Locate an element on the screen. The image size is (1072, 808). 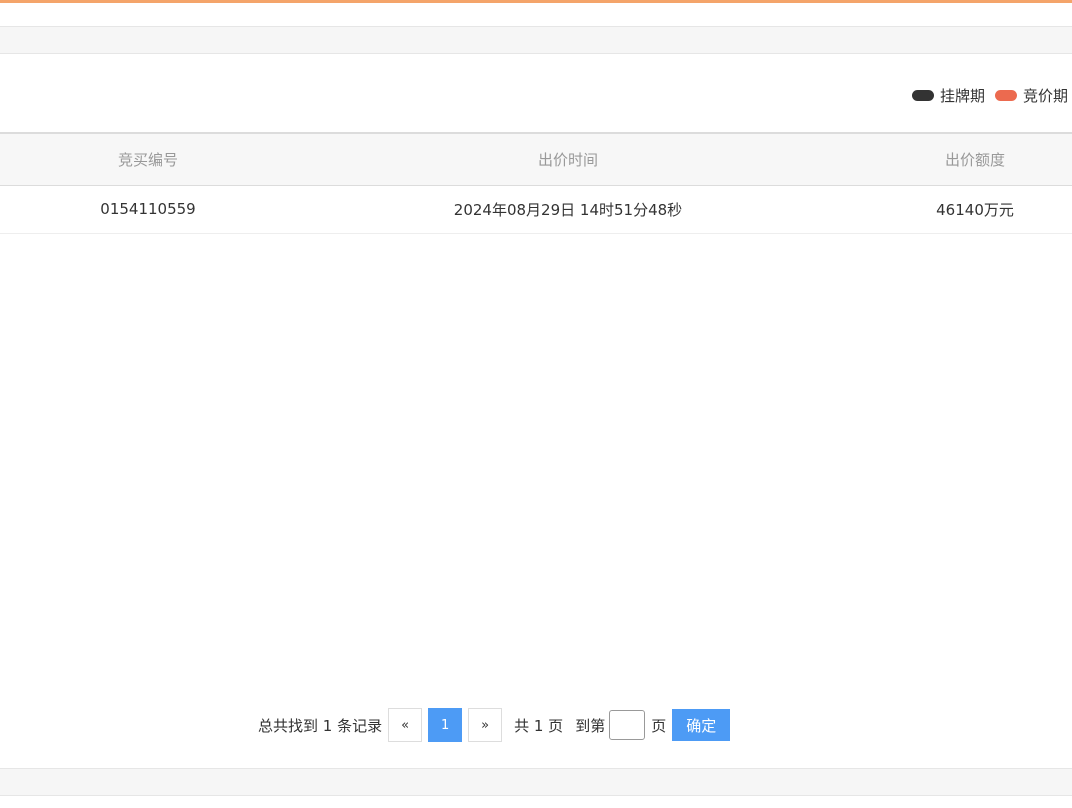
legend-label-listing: 挂牌期 is located at coordinates (962, 95).